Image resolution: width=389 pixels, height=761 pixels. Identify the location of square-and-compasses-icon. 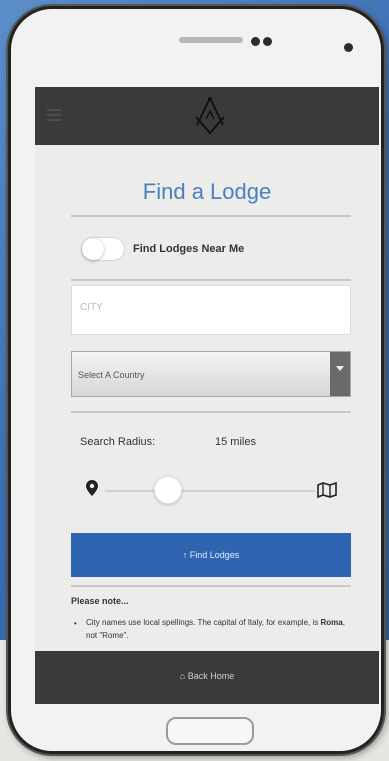
(210, 116).